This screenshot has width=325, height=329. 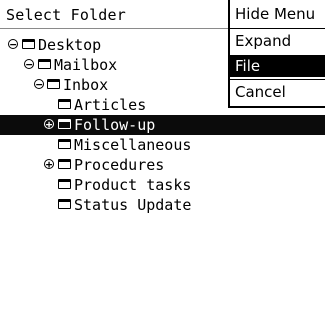 What do you see at coordinates (70, 45) in the screenshot?
I see `tree-item-label: Desktop` at bounding box center [70, 45].